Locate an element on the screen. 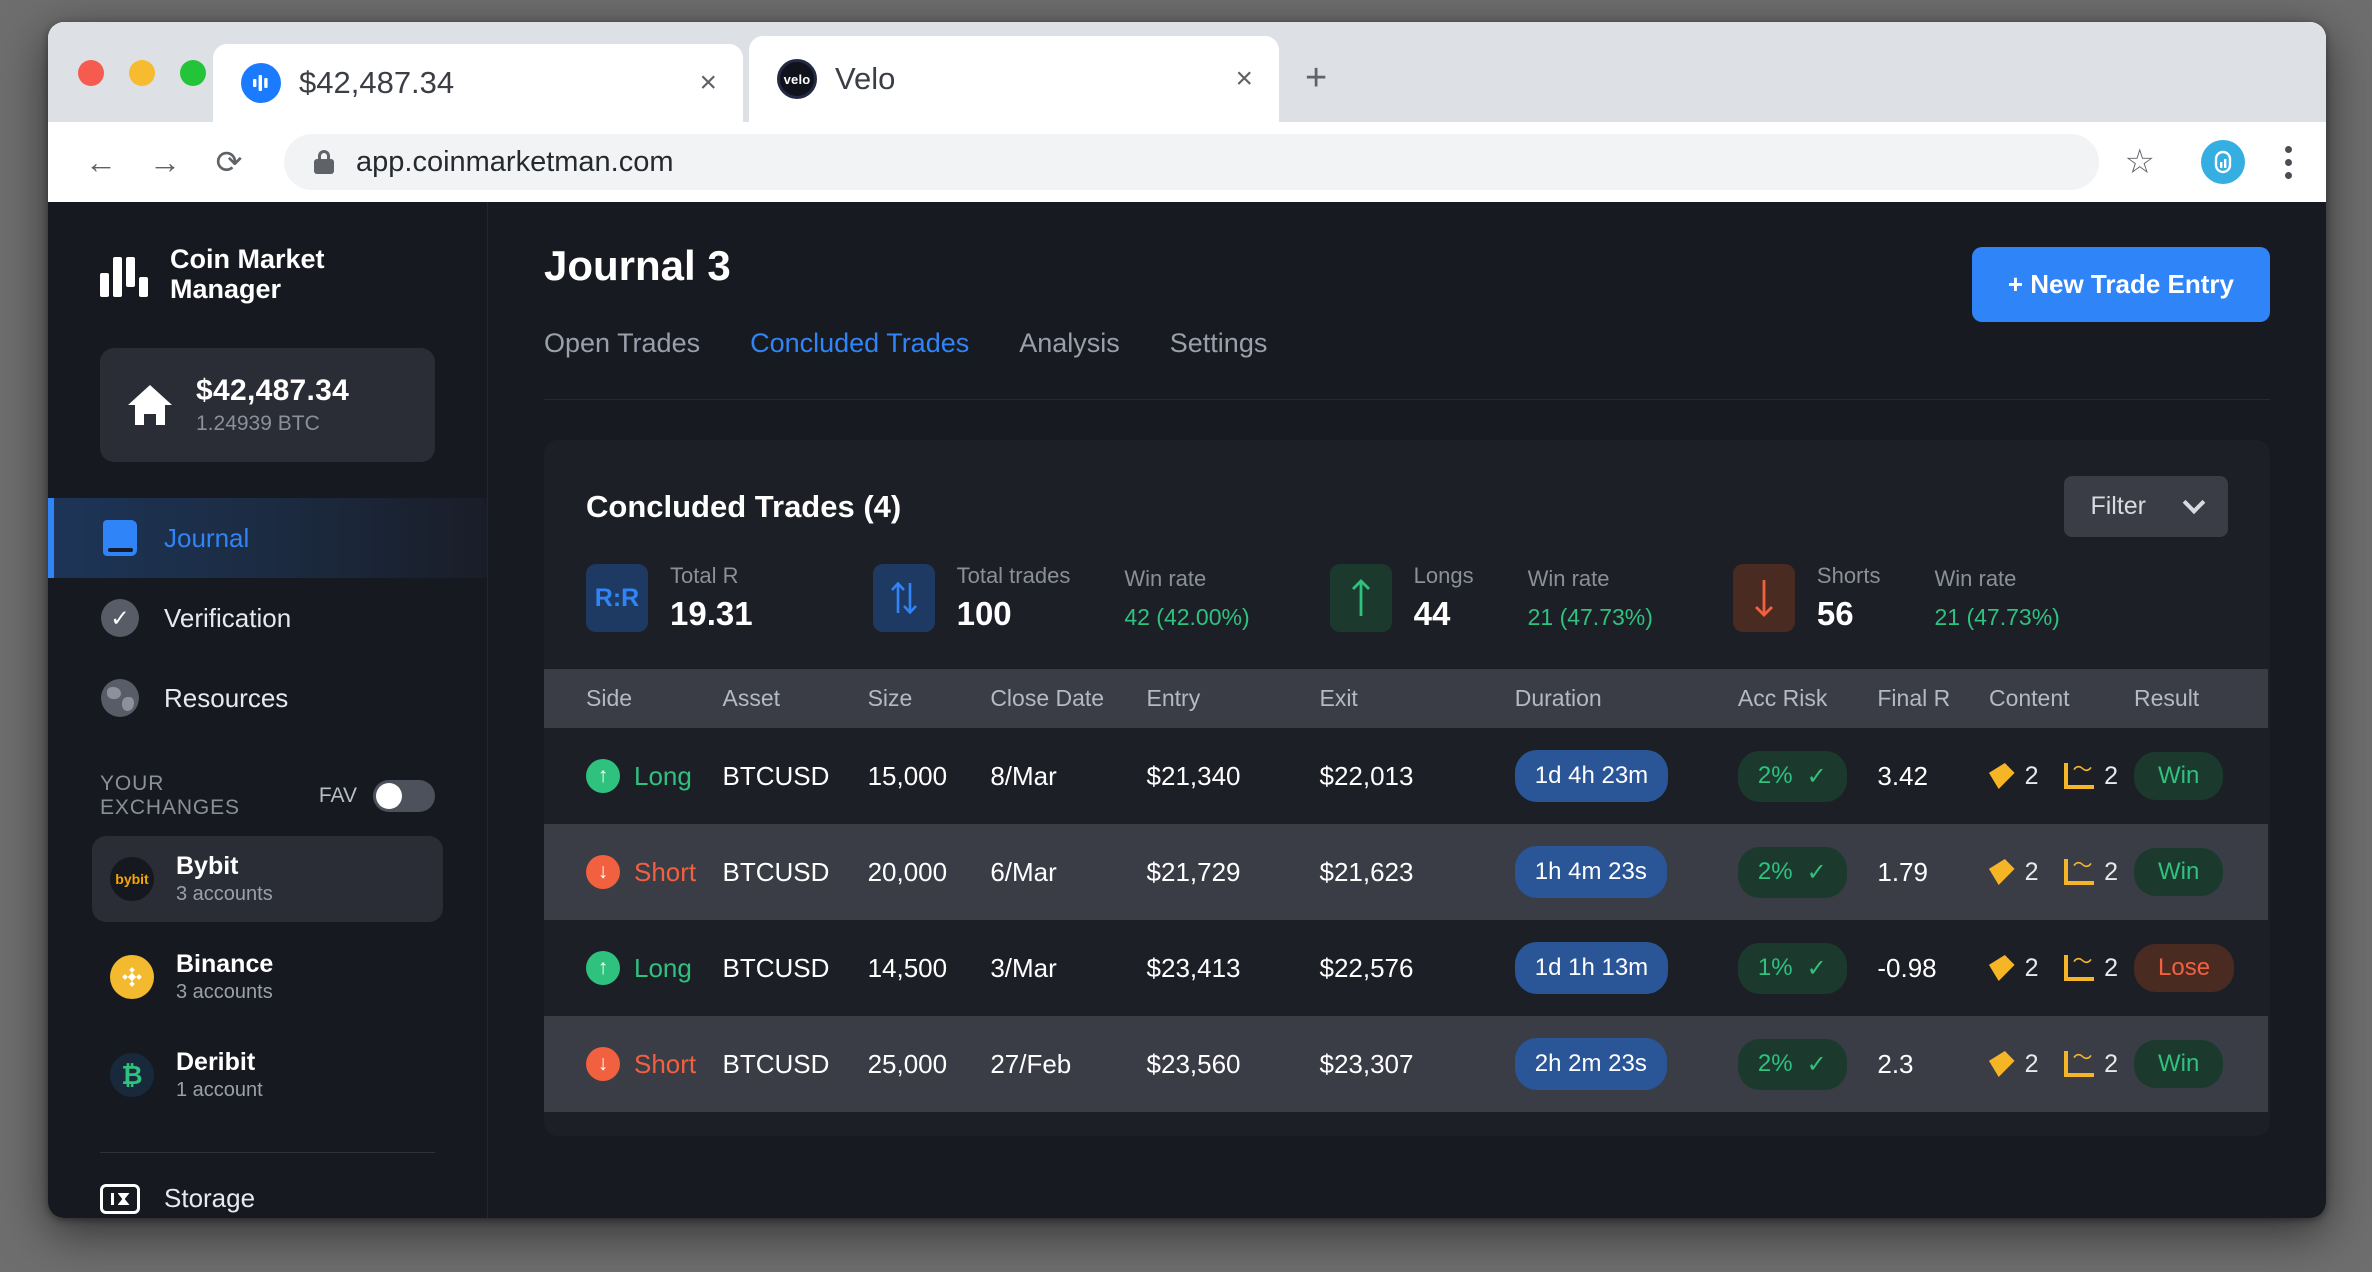 The width and height of the screenshot is (2372, 1272). chart-icon is located at coordinates (2079, 963).